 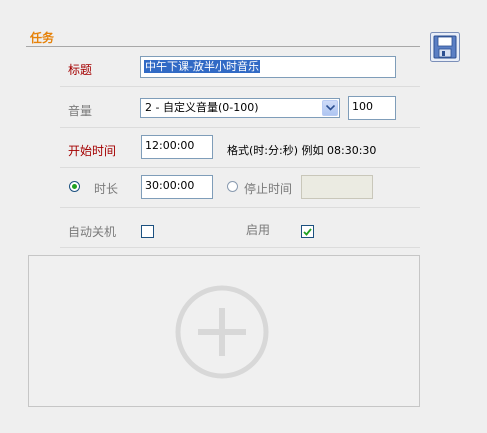 What do you see at coordinates (177, 147) in the screenshot?
I see `start-time-input: 12:00:00` at bounding box center [177, 147].